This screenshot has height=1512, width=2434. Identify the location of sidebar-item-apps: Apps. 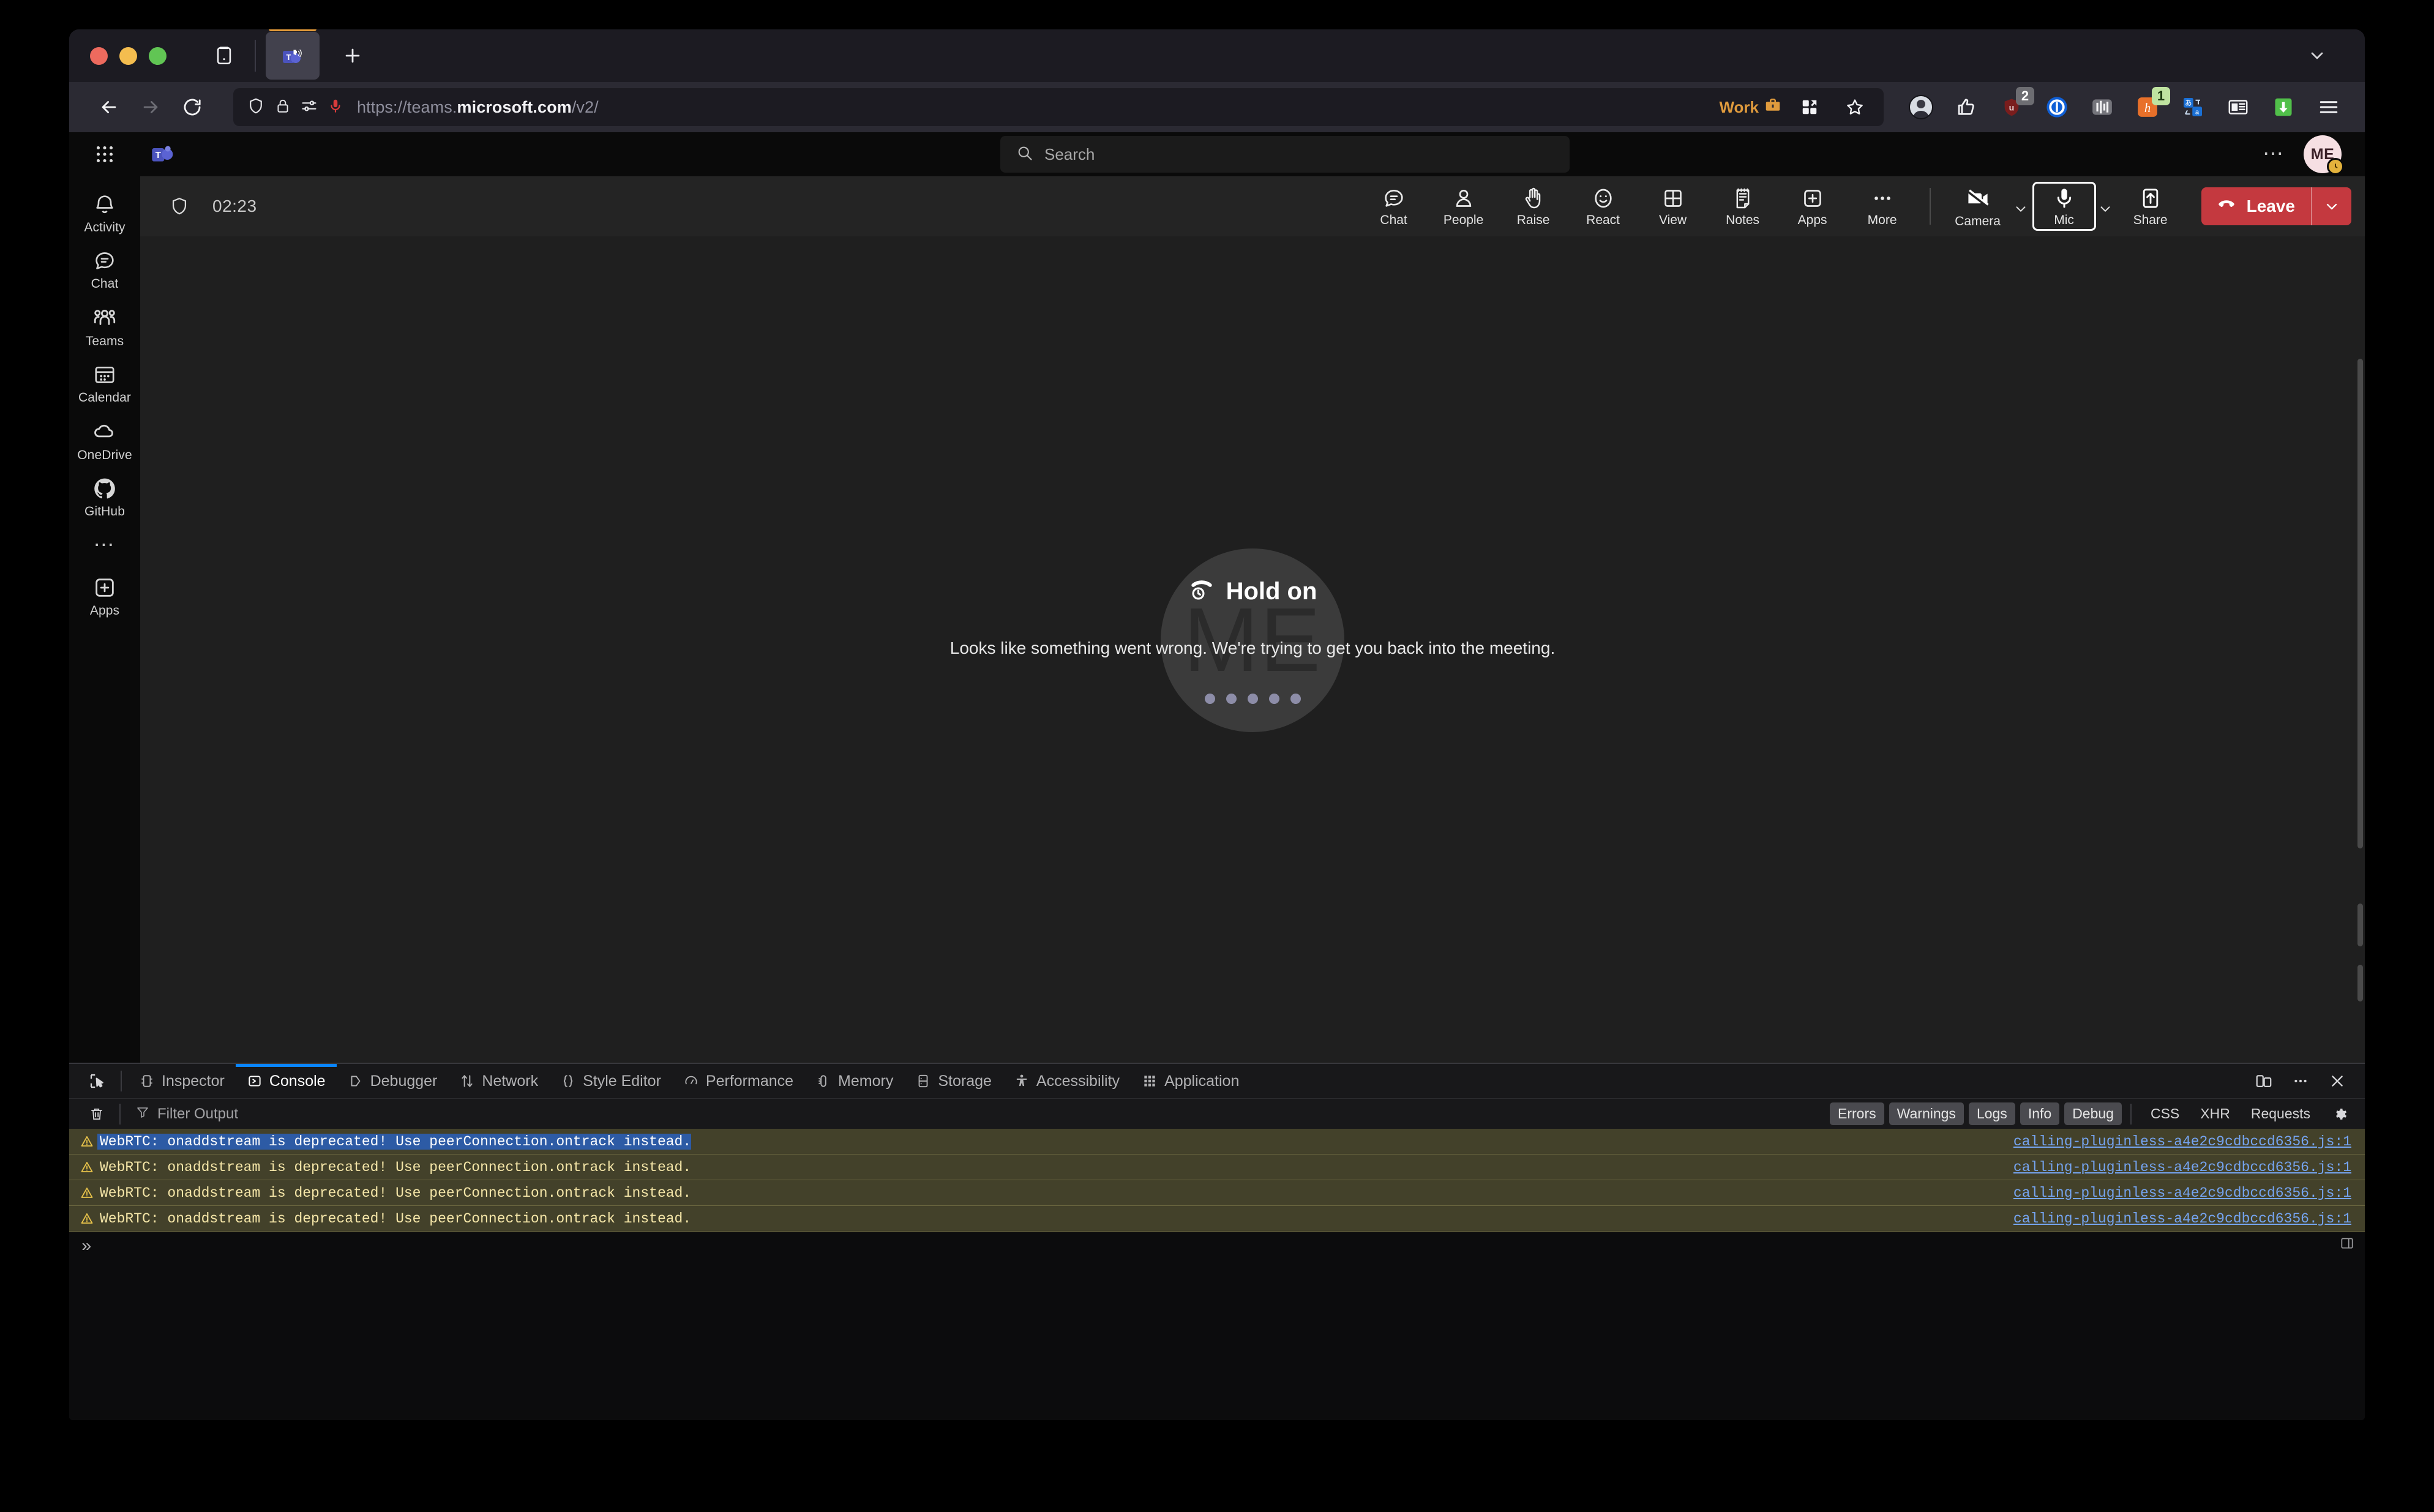
(105, 596).